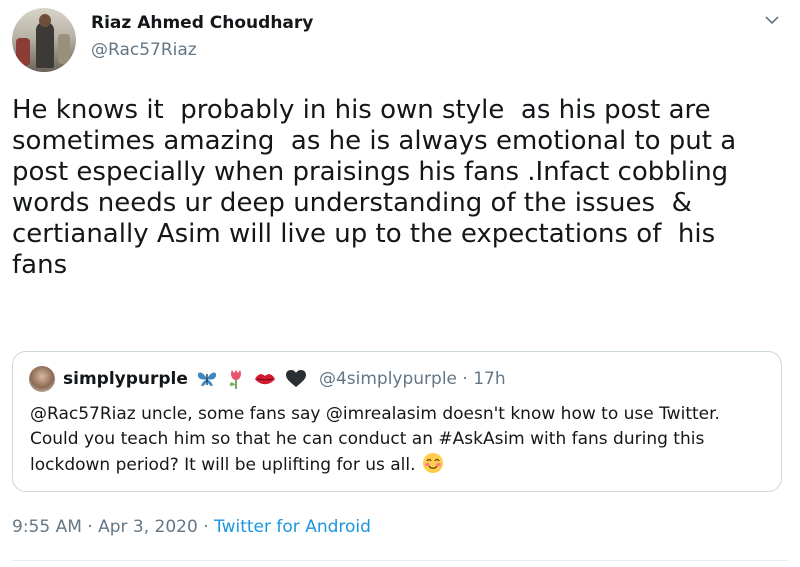 This screenshot has width=800, height=567. Describe the element at coordinates (432, 463) in the screenshot. I see `smiling-face-icon` at that location.